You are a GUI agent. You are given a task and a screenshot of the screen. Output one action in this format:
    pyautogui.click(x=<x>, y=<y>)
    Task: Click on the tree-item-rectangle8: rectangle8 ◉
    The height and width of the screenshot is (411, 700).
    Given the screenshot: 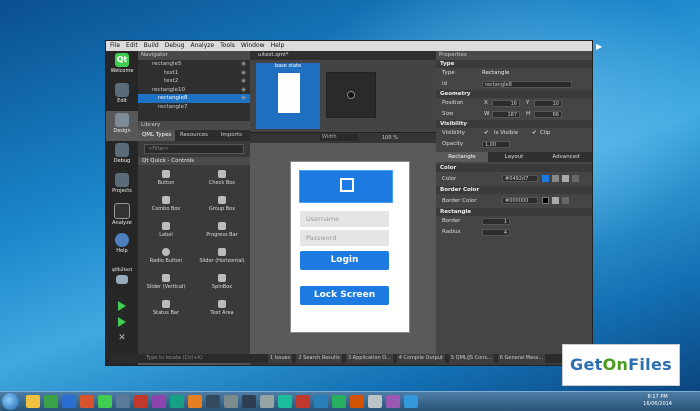 What is the action you would take?
    pyautogui.click(x=194, y=98)
    